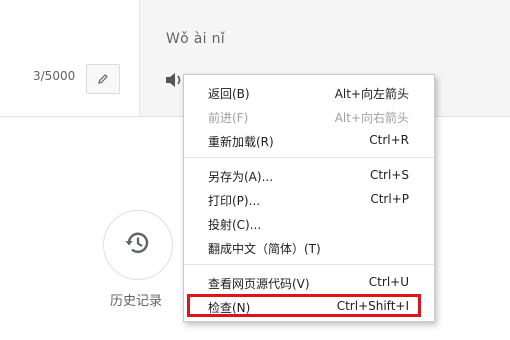  What do you see at coordinates (389, 199) in the screenshot?
I see `menu-item-shortcut: Ctrl+P` at bounding box center [389, 199].